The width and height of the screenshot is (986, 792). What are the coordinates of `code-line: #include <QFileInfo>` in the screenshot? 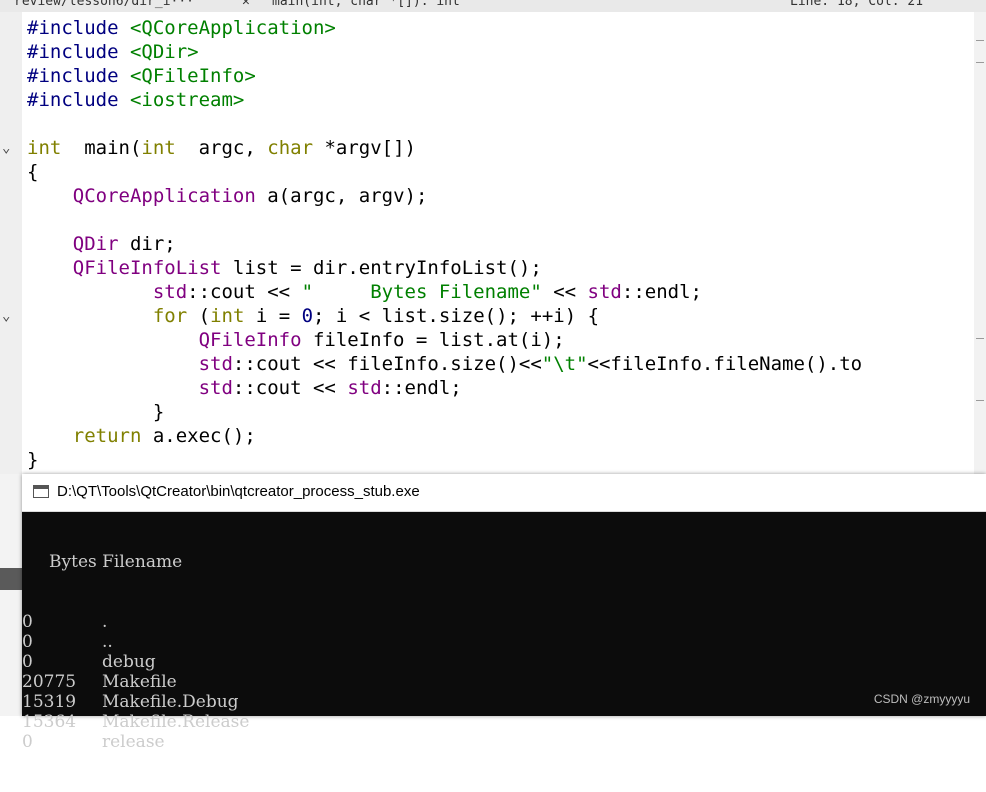 It's located at (444, 76).